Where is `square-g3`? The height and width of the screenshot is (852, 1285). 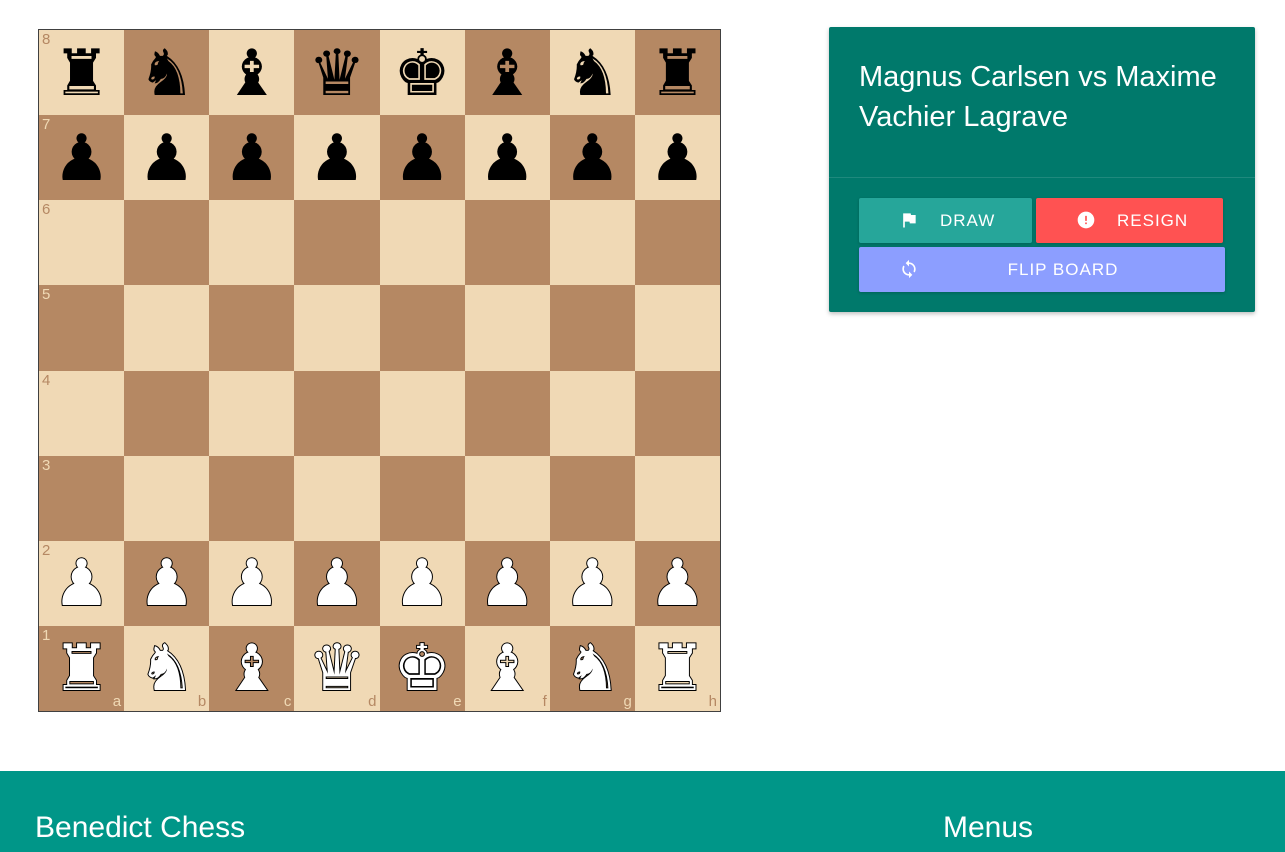 square-g3 is located at coordinates (592, 498).